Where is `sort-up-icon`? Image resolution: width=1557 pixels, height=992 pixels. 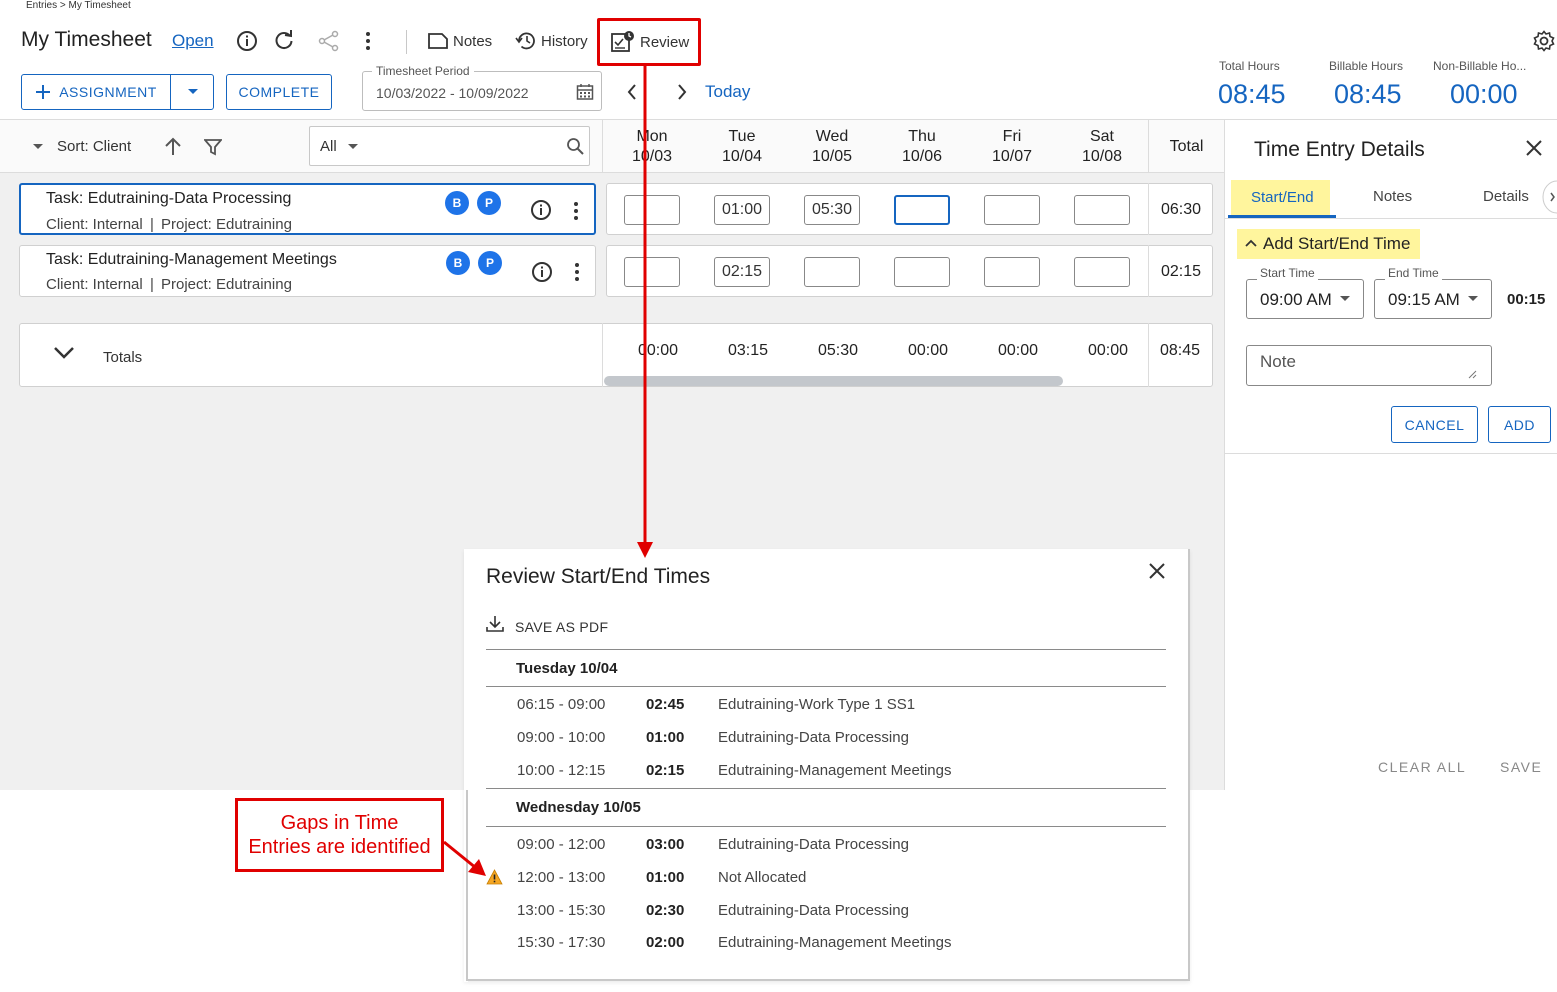 sort-up-icon is located at coordinates (173, 147).